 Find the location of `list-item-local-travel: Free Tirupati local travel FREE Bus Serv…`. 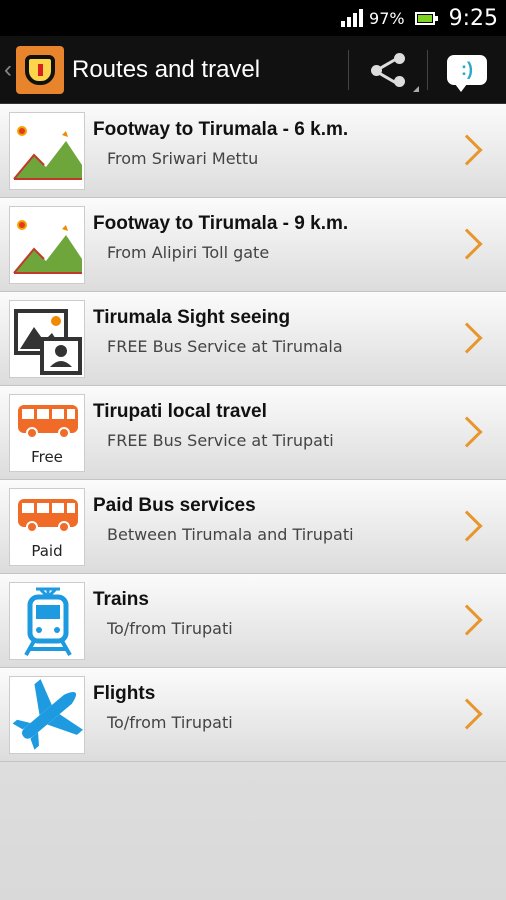

list-item-local-travel: Free Tirupati local travel FREE Bus Serv… is located at coordinates (253, 433).